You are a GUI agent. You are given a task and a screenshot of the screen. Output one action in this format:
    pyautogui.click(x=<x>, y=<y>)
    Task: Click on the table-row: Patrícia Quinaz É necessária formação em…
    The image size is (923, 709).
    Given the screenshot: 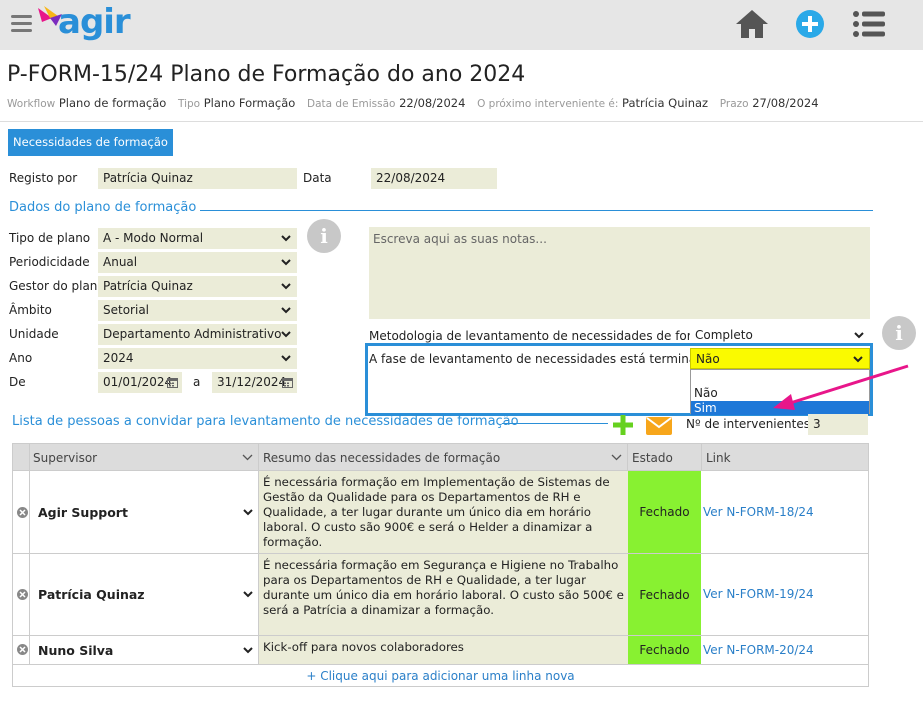 What is the action you would take?
    pyautogui.click(x=440, y=595)
    